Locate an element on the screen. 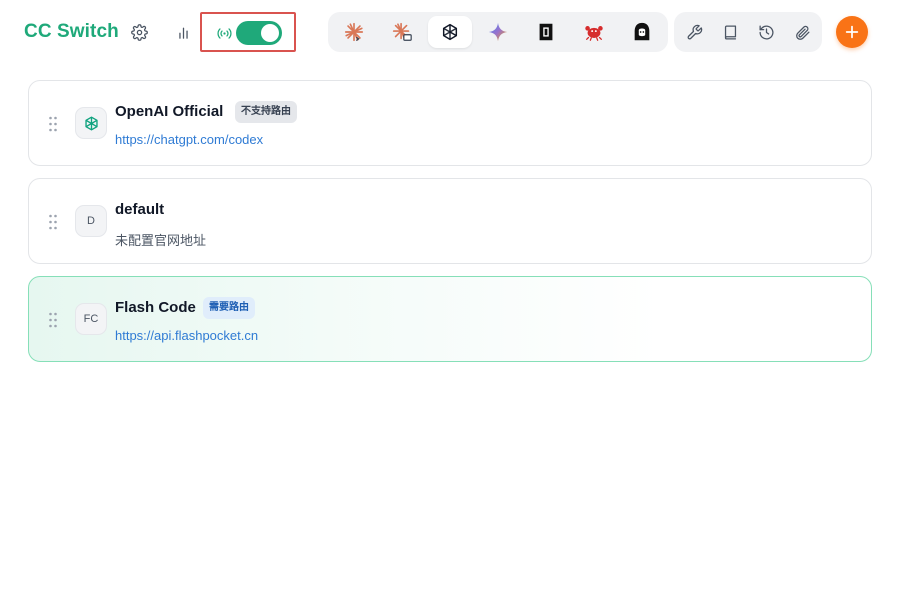 Image resolution: width=900 pixels, height=600 pixels. top-bar: CC Switch is located at coordinates (450, 32).